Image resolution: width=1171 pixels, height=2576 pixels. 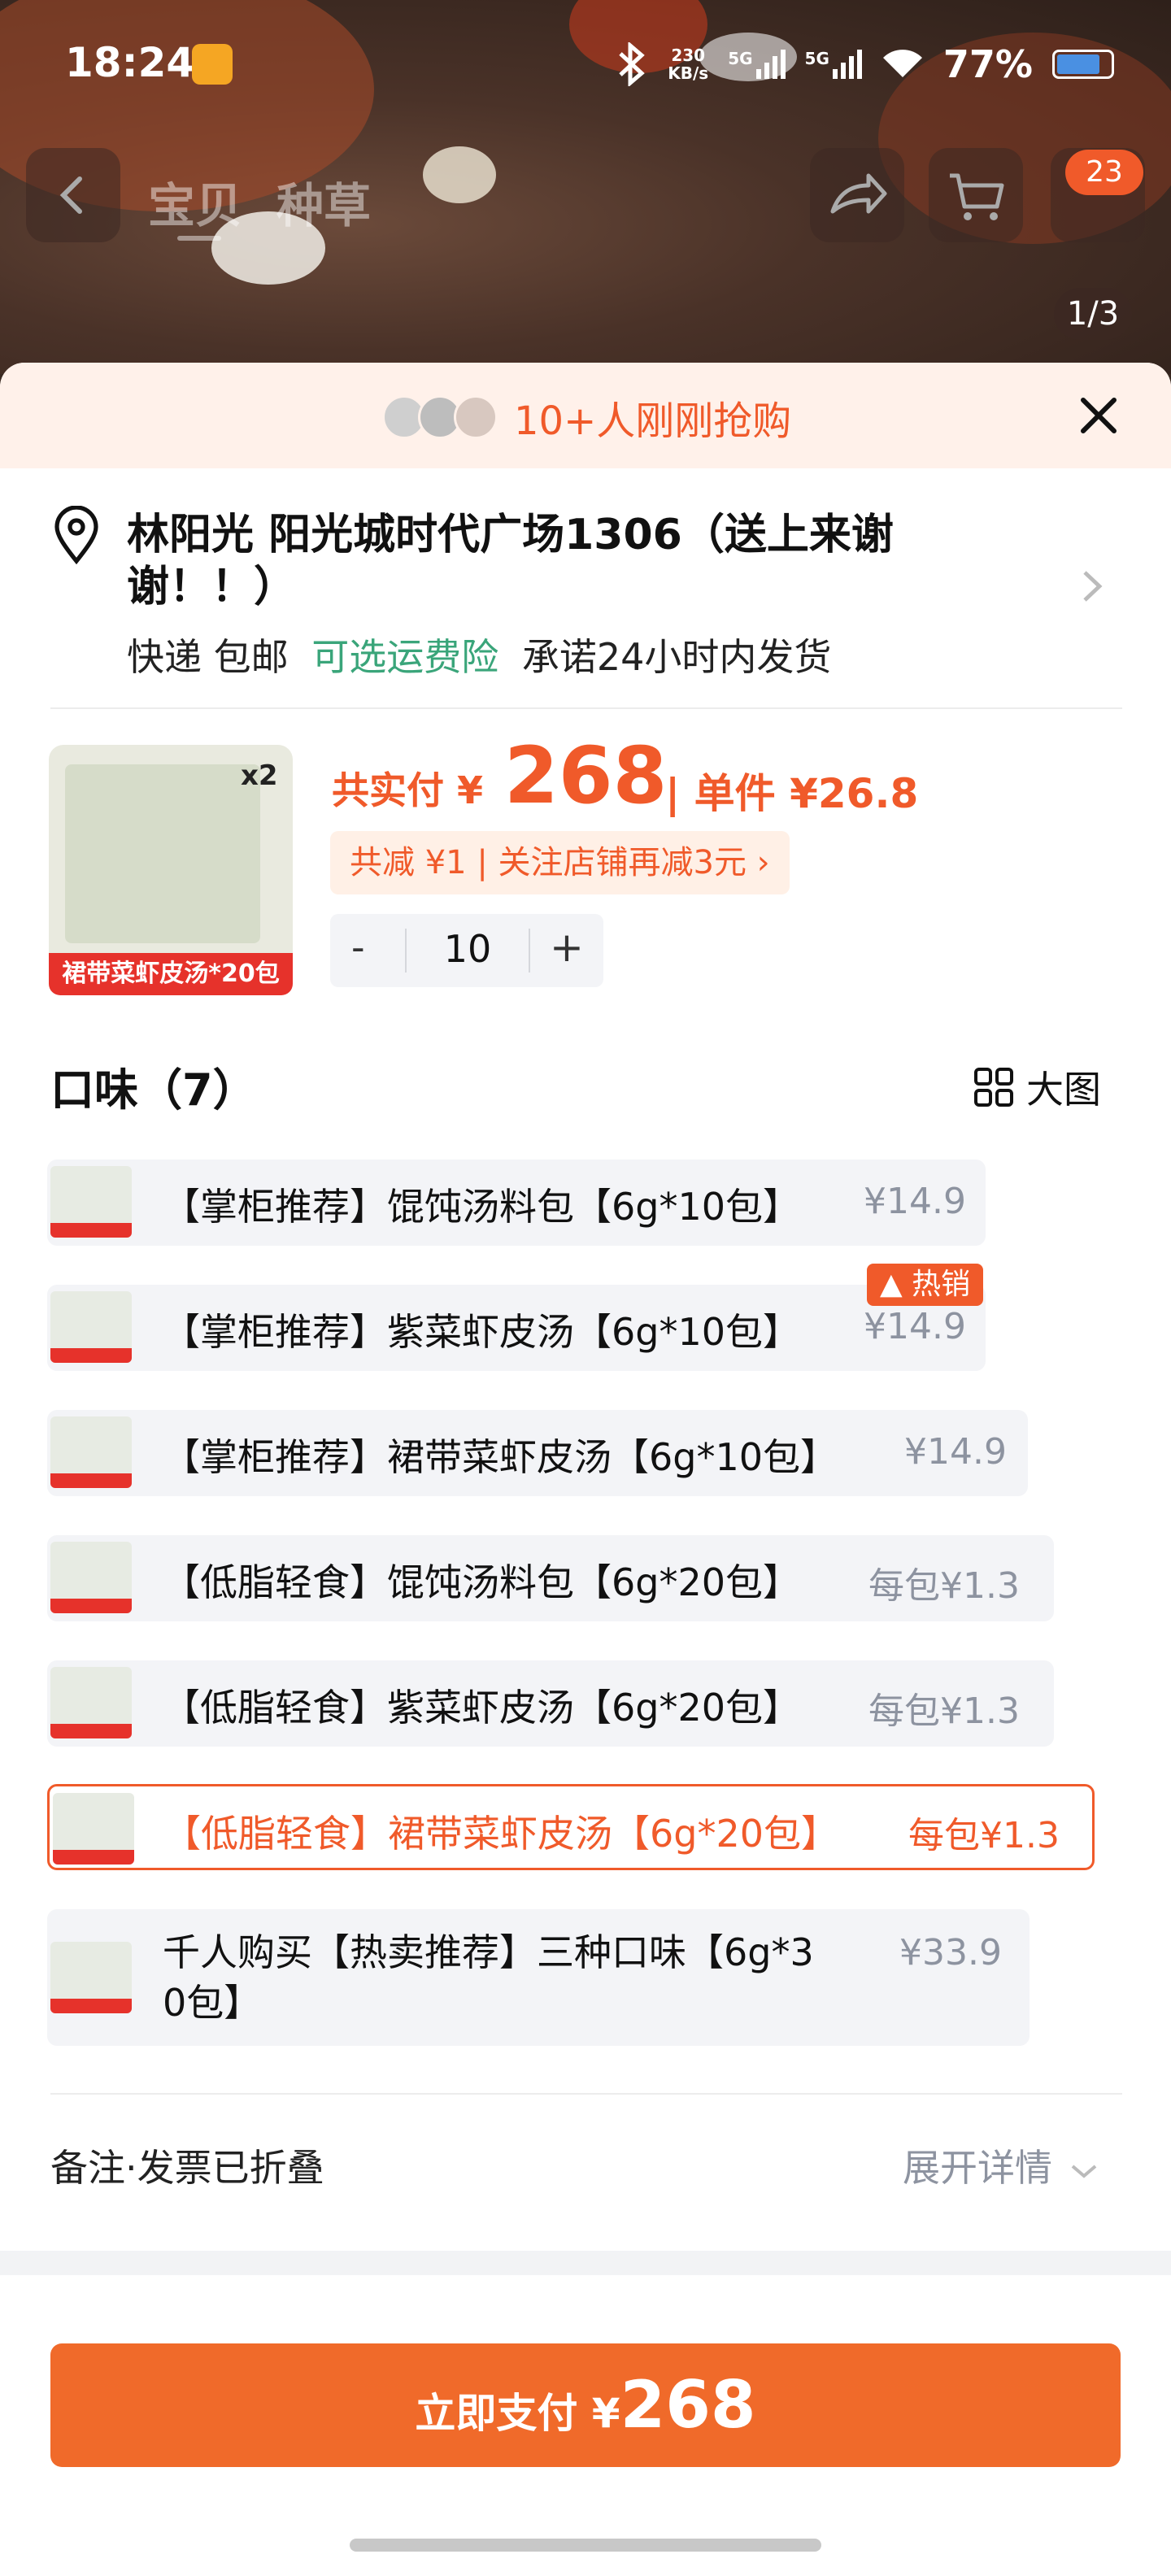 I want to click on flavor-option: 【低脂轻食】馄饨汤料包【6g*20包】 每包¥1.3, so click(x=551, y=1578).